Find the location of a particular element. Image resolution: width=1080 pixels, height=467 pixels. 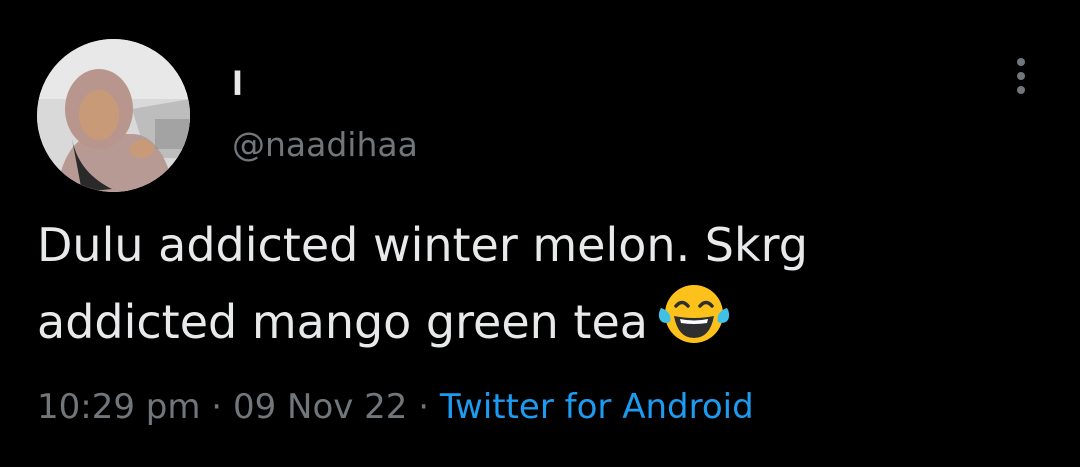

more-vertical-icon is located at coordinates (1021, 76).